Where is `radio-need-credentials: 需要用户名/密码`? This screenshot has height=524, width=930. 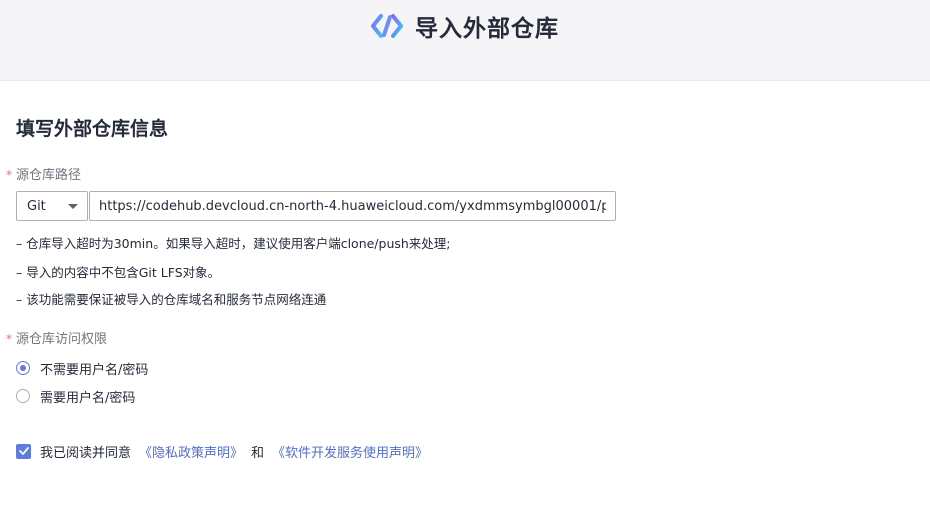
radio-need-credentials: 需要用户名/密码 is located at coordinates (76, 396).